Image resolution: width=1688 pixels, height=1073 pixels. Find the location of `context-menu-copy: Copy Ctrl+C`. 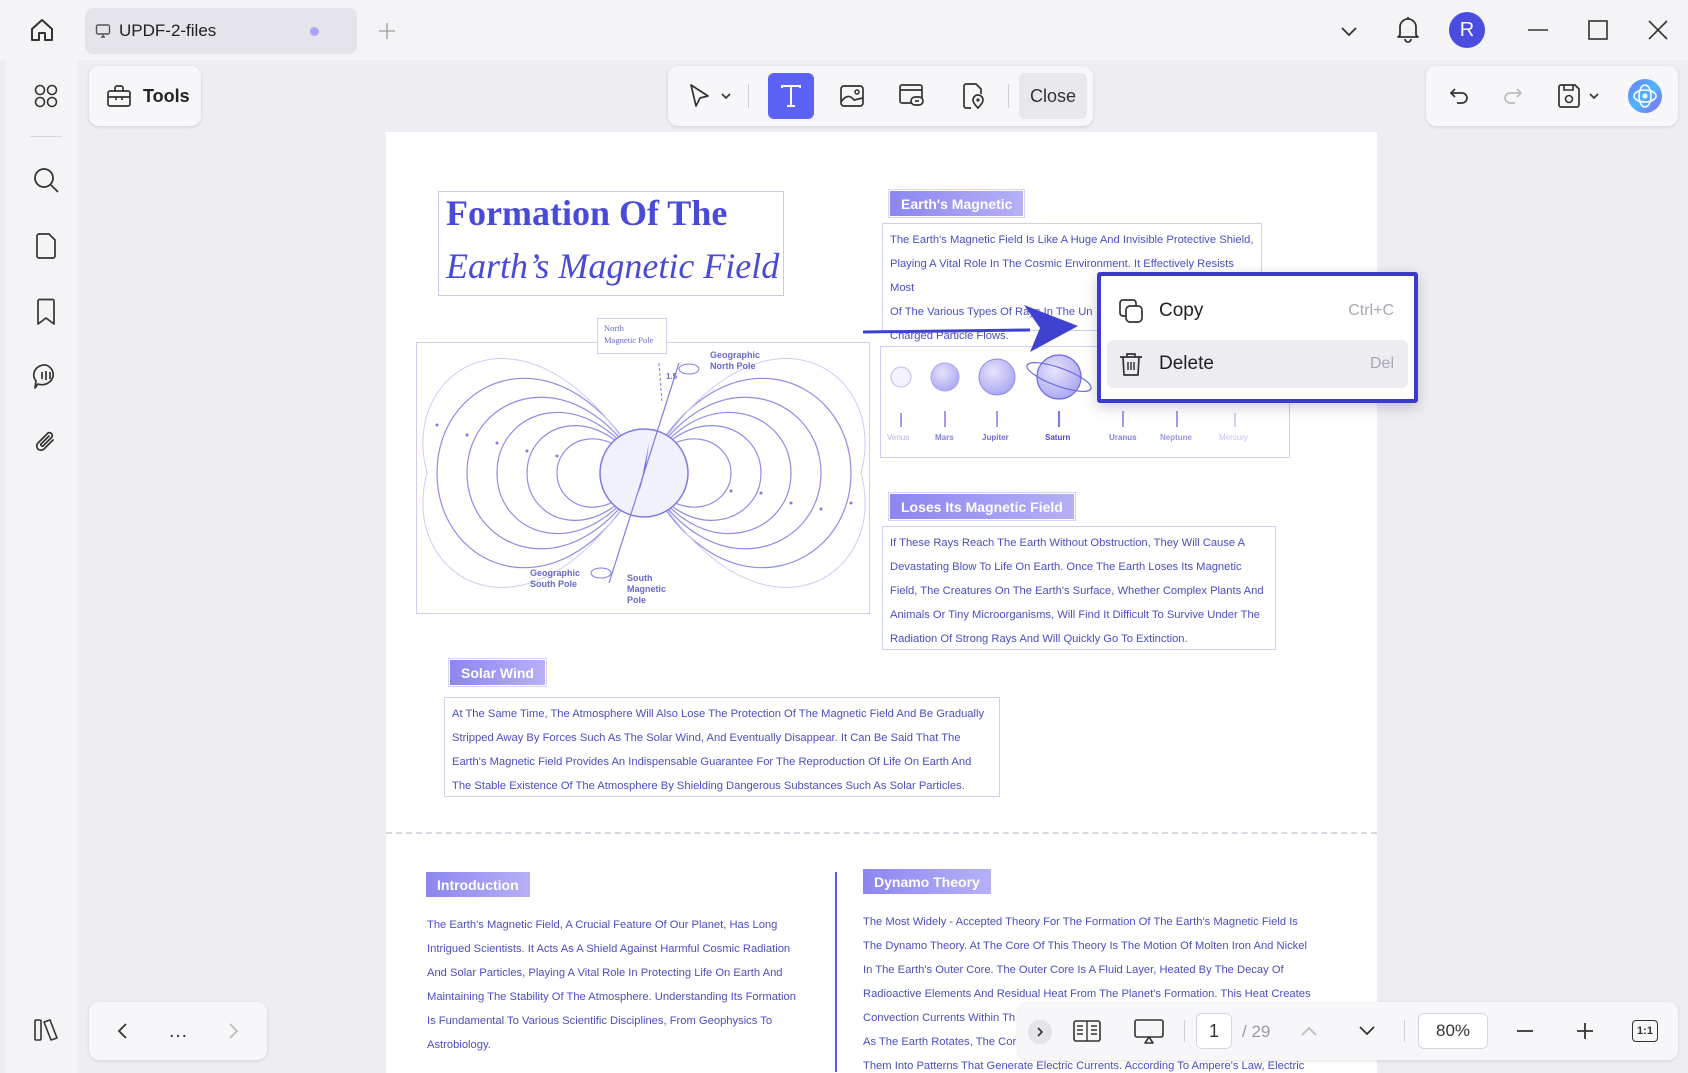

context-menu-copy: Copy Ctrl+C is located at coordinates (1257, 311).